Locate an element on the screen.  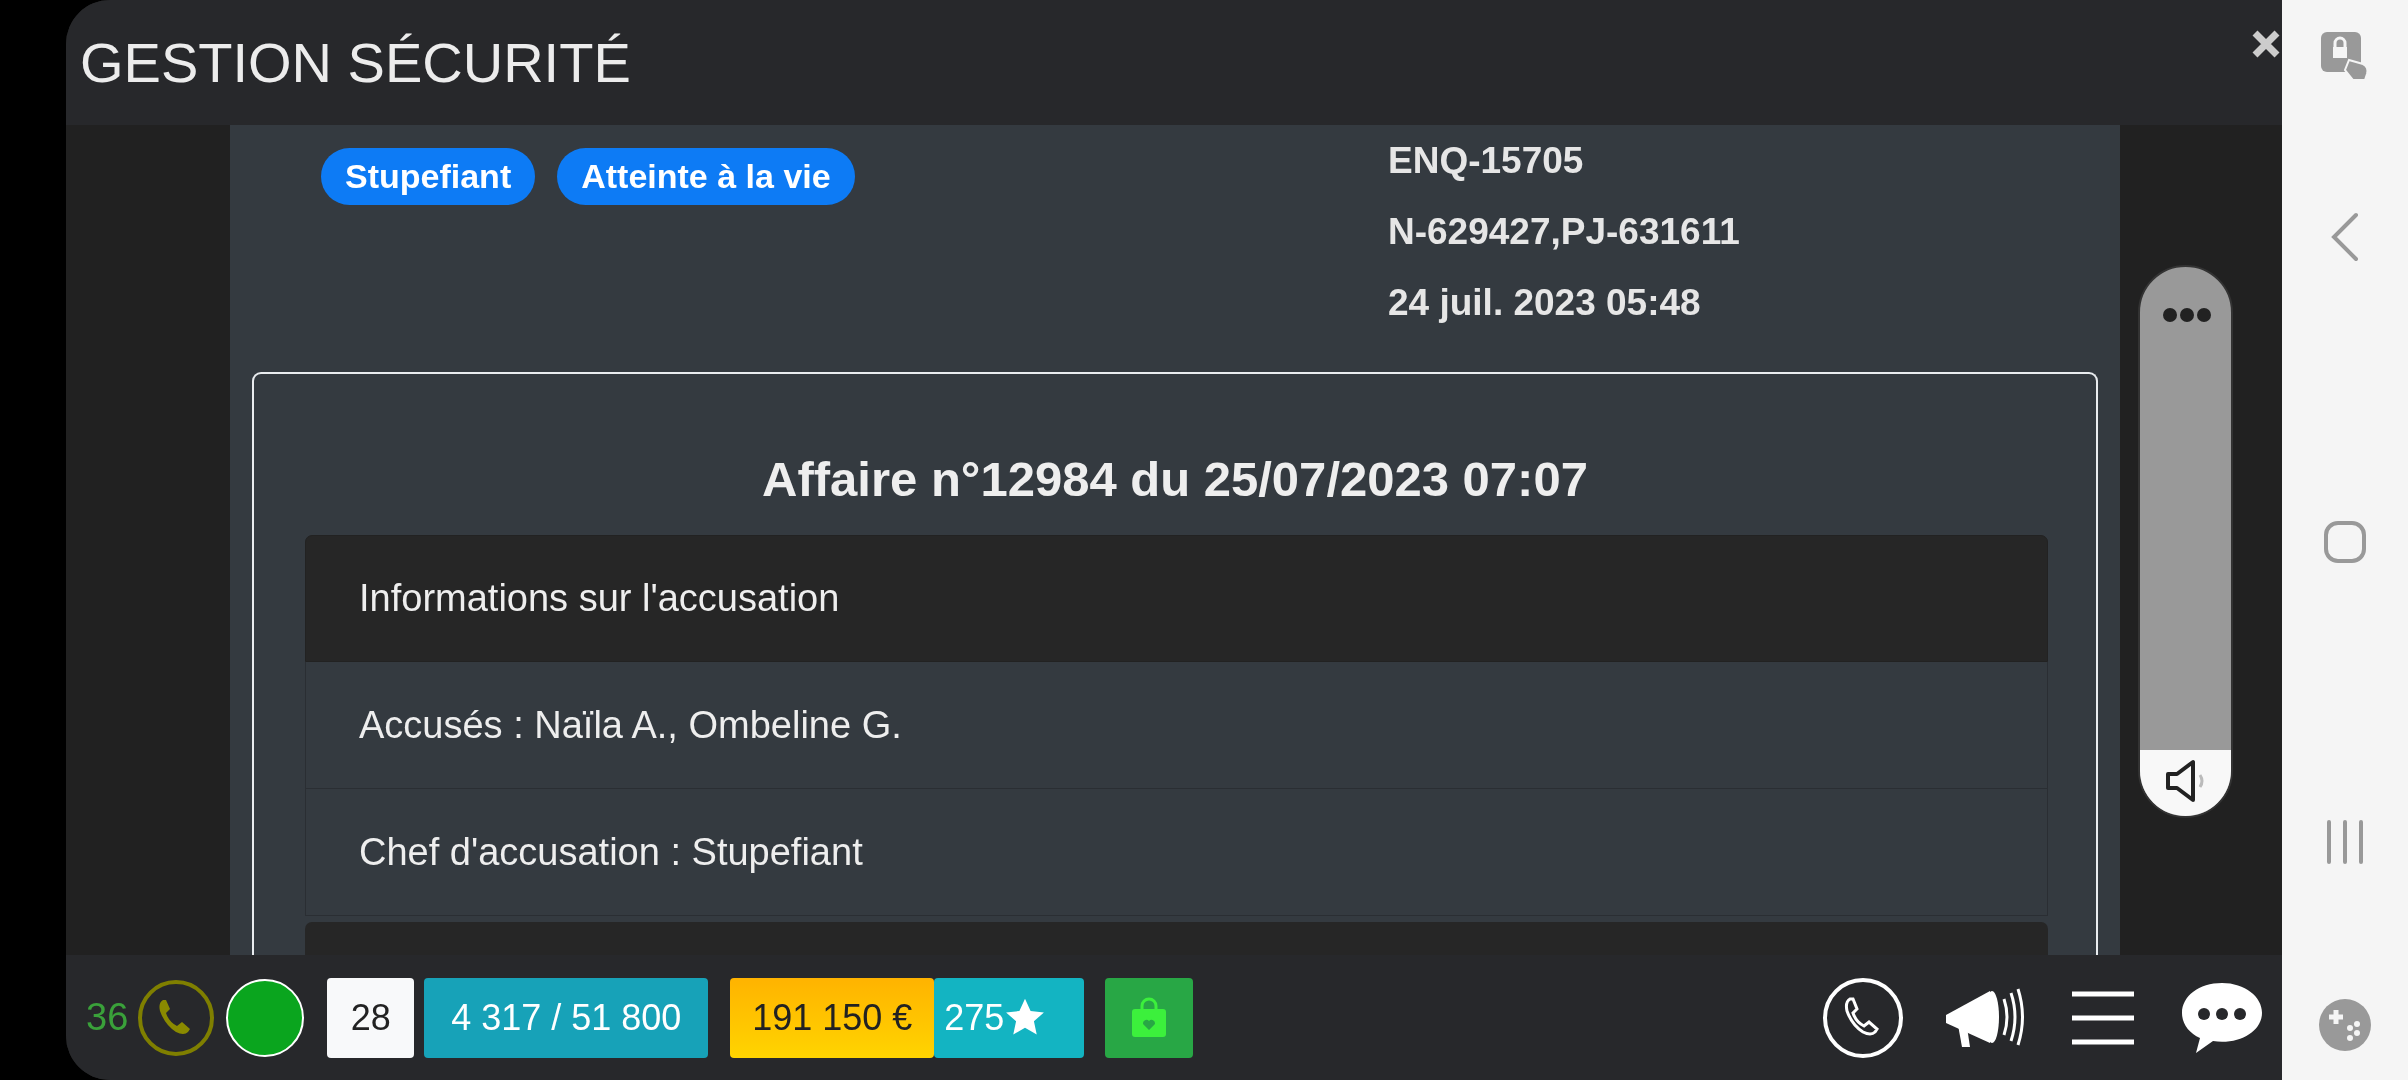
menu-icon is located at coordinates (2103, 1017).